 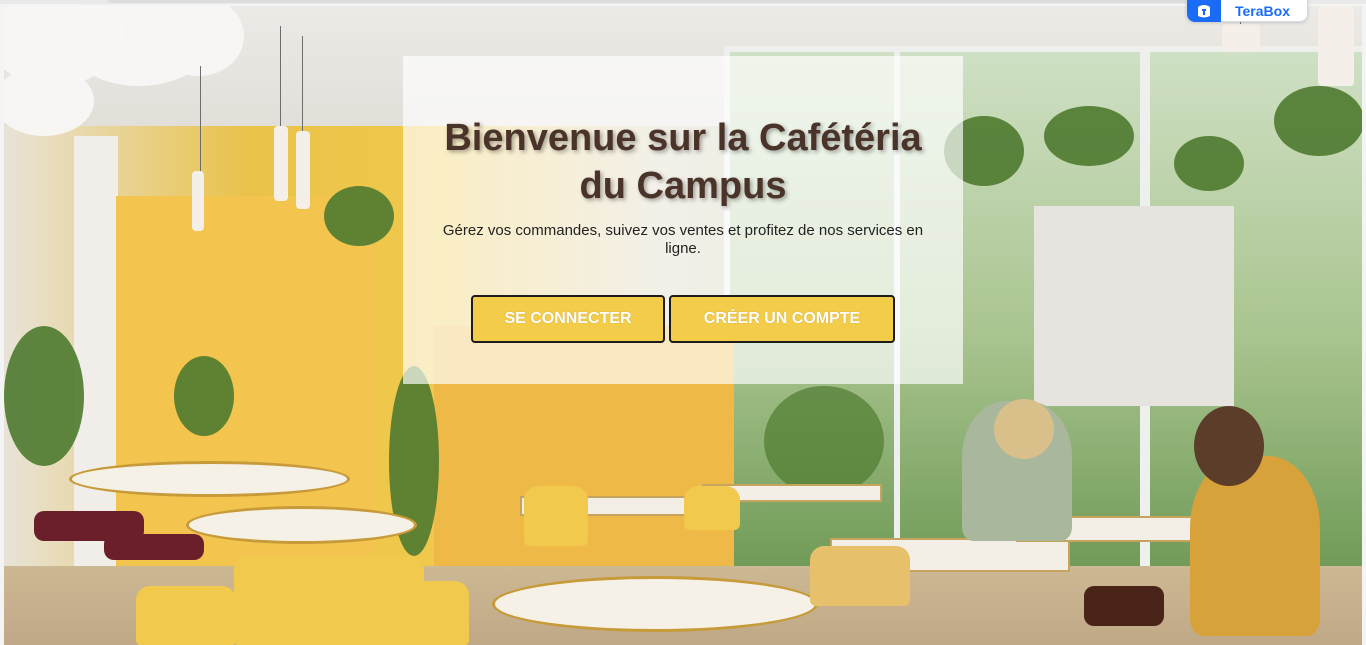 I want to click on terabox-extension-badge: TeraBox, so click(x=1247, y=11).